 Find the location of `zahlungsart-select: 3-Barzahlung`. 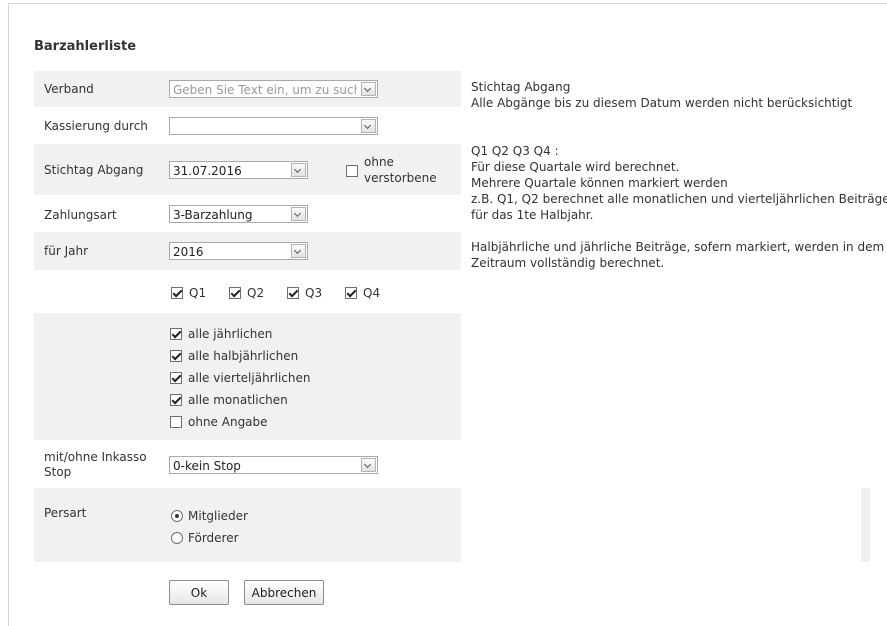

zahlungsart-select: 3-Barzahlung is located at coordinates (238, 214).